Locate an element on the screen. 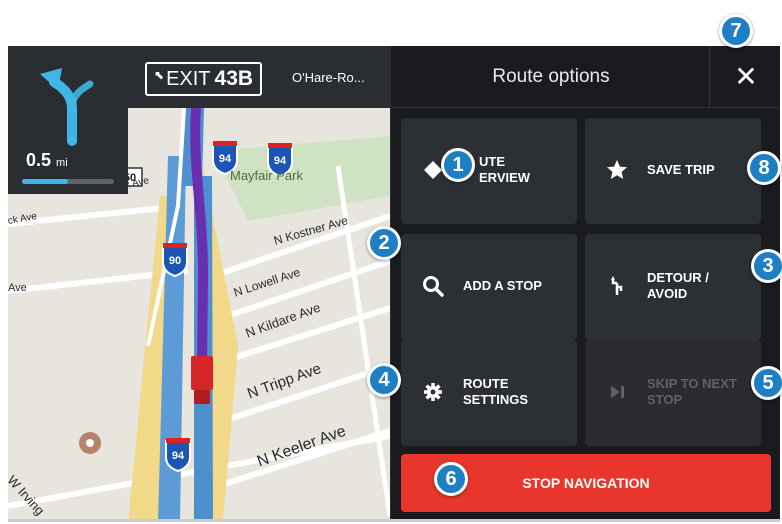 The width and height of the screenshot is (782, 524). turn-instruction-panel: 0.5 mi is located at coordinates (68, 120).